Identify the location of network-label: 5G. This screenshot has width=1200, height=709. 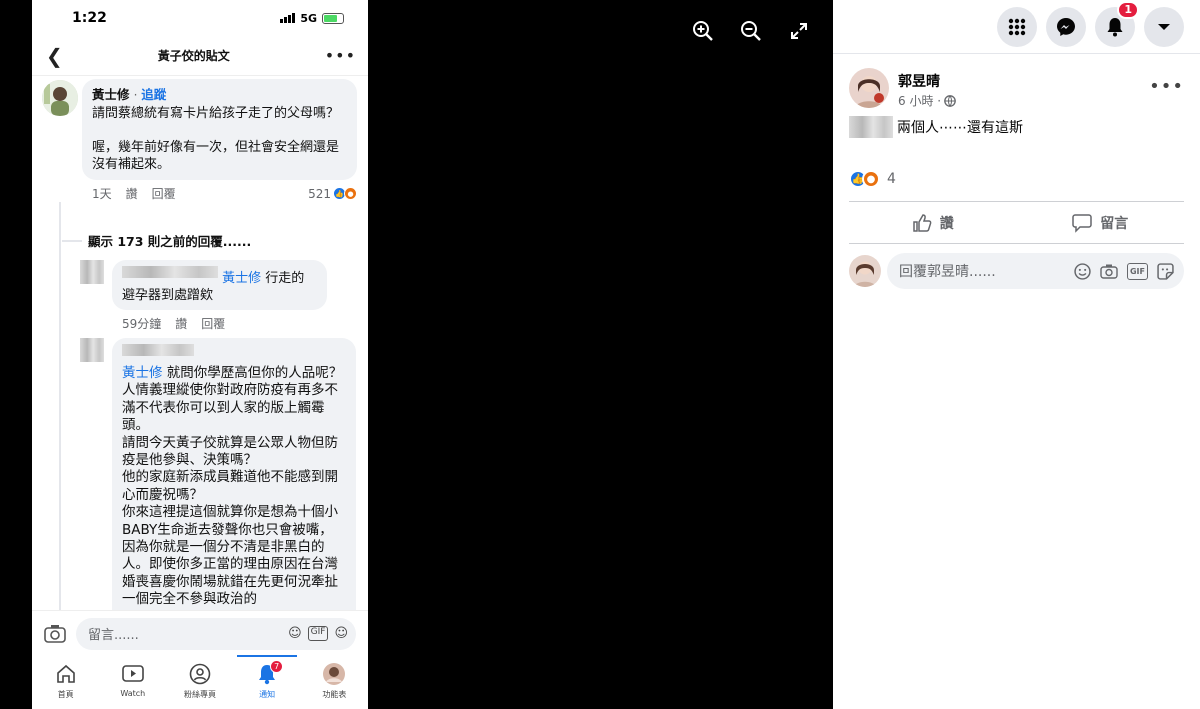
(308, 18).